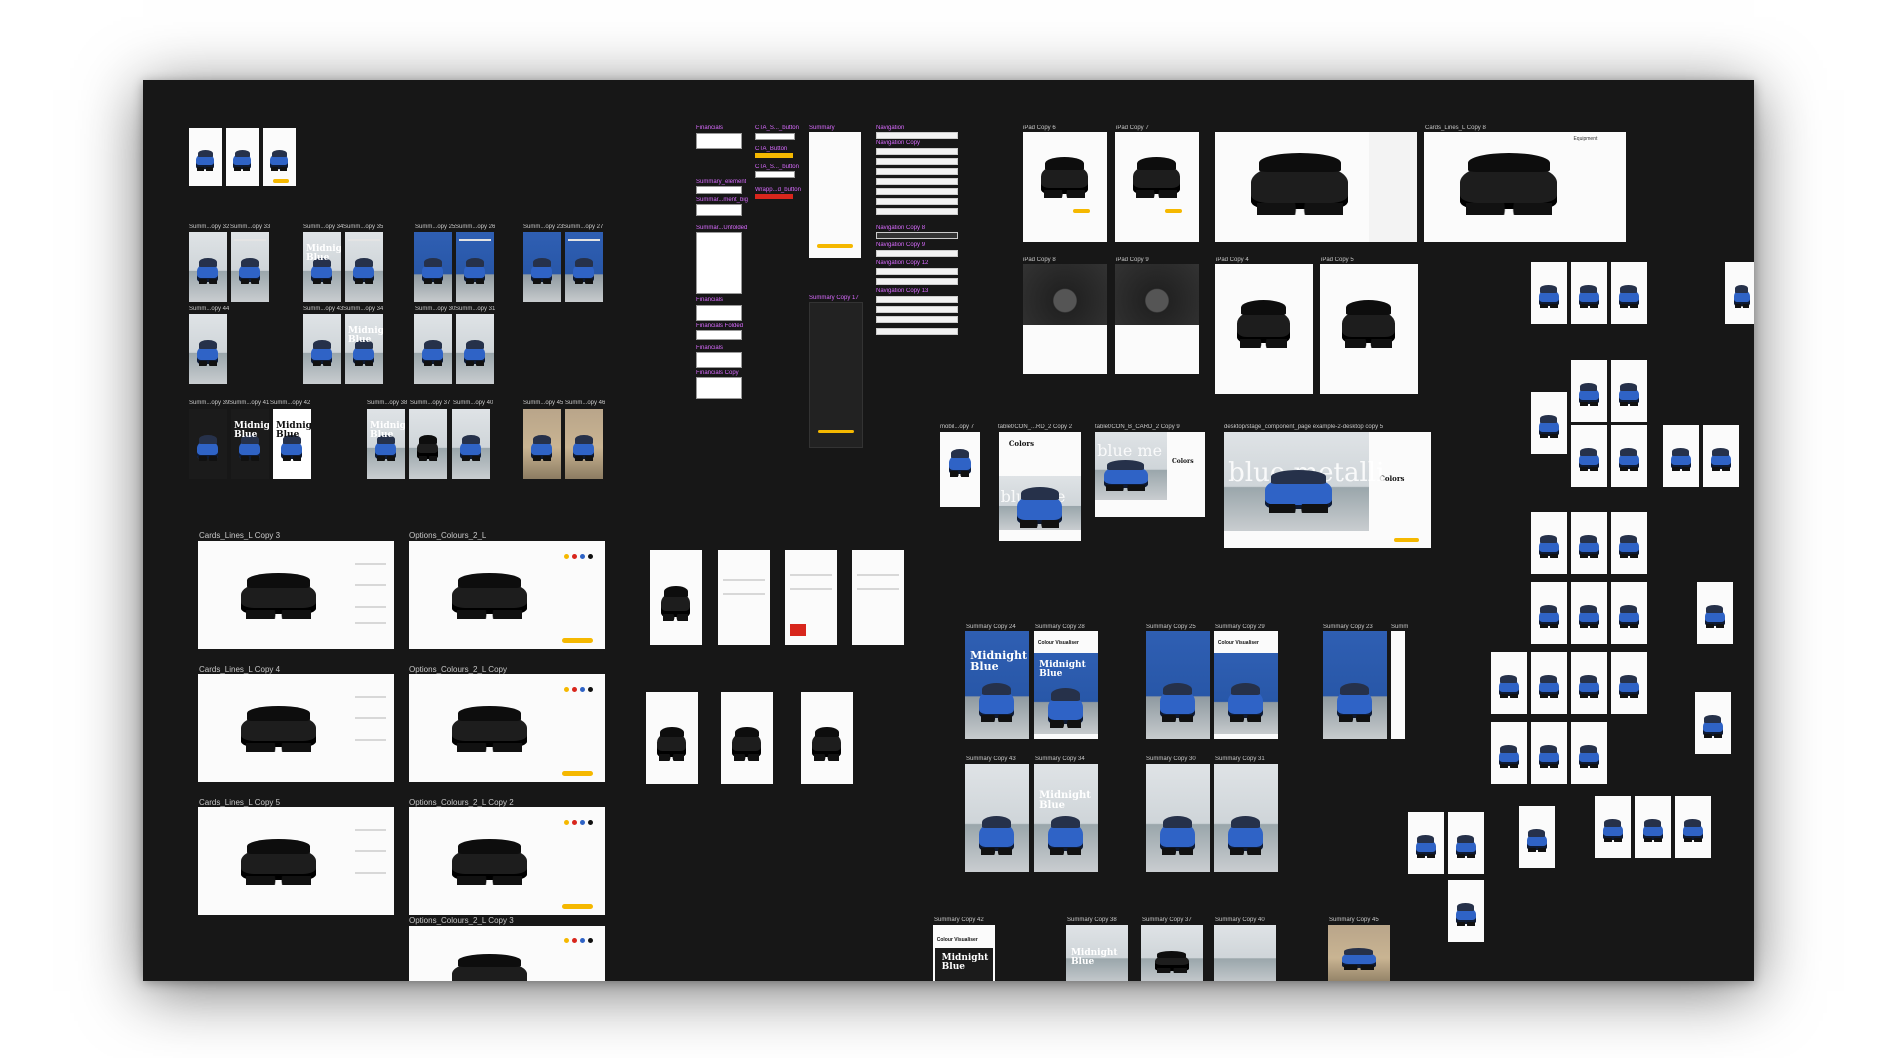  I want to click on artboard: blue metalli Colors, so click(1327, 490).